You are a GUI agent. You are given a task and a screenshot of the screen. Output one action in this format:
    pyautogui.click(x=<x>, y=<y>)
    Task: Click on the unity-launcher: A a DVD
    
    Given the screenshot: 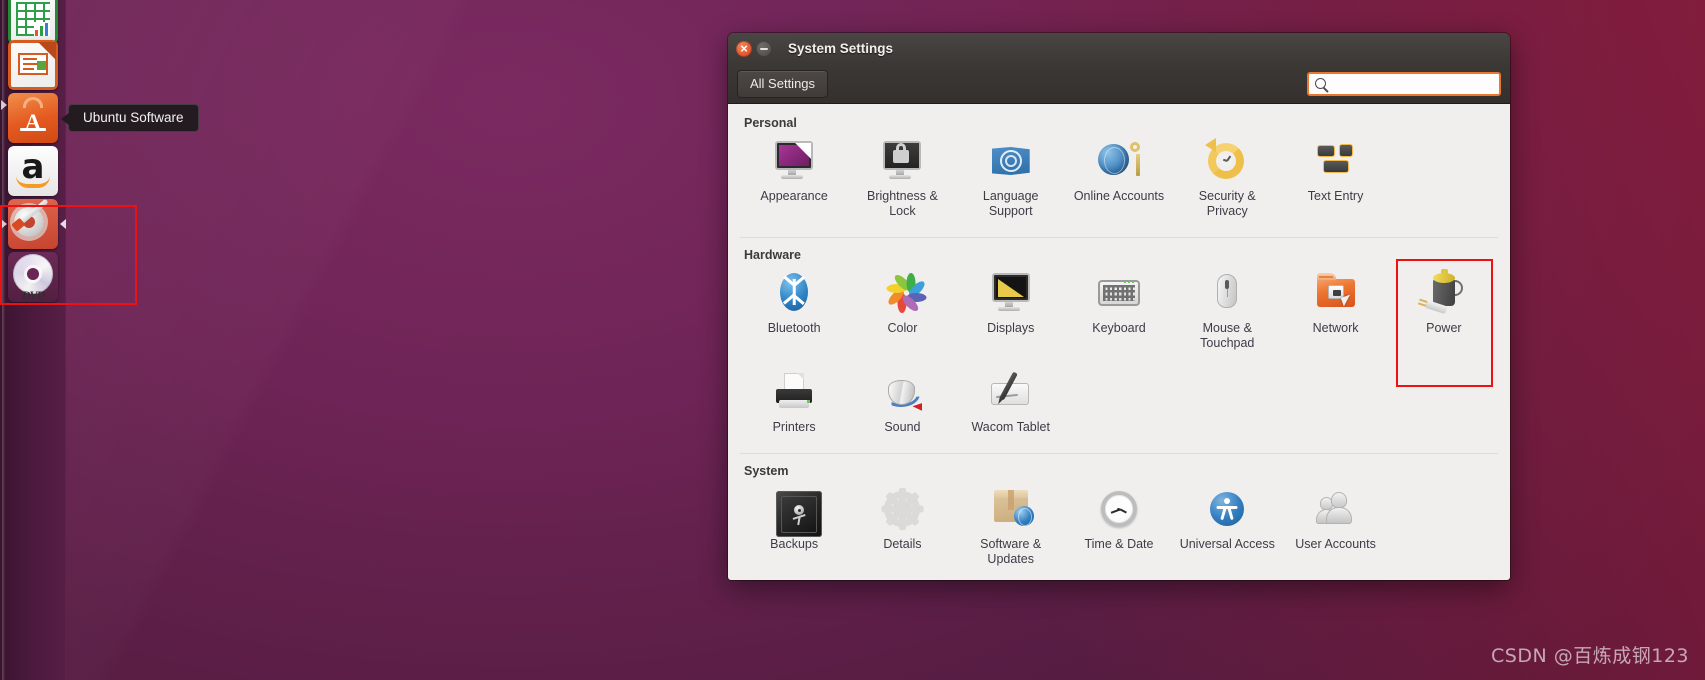 What is the action you would take?
    pyautogui.click(x=33, y=340)
    